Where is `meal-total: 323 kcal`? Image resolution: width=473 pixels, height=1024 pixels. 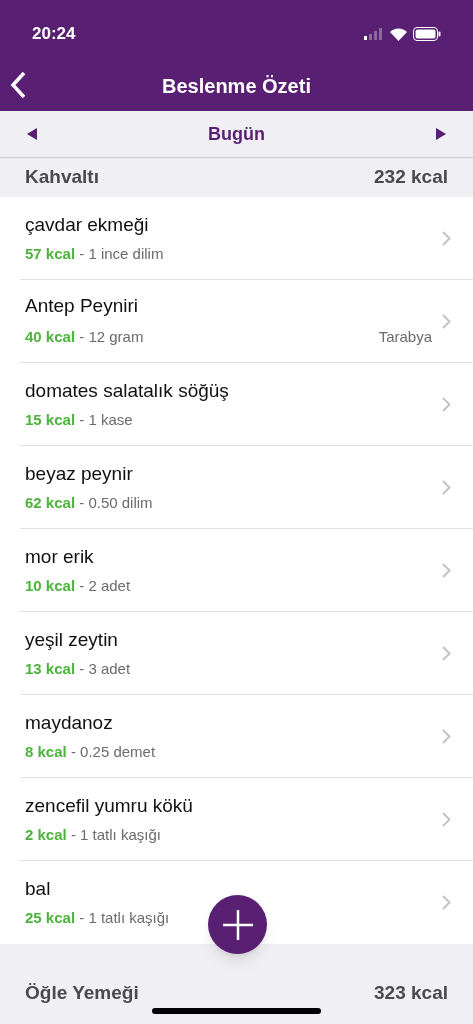 meal-total: 323 kcal is located at coordinates (411, 993).